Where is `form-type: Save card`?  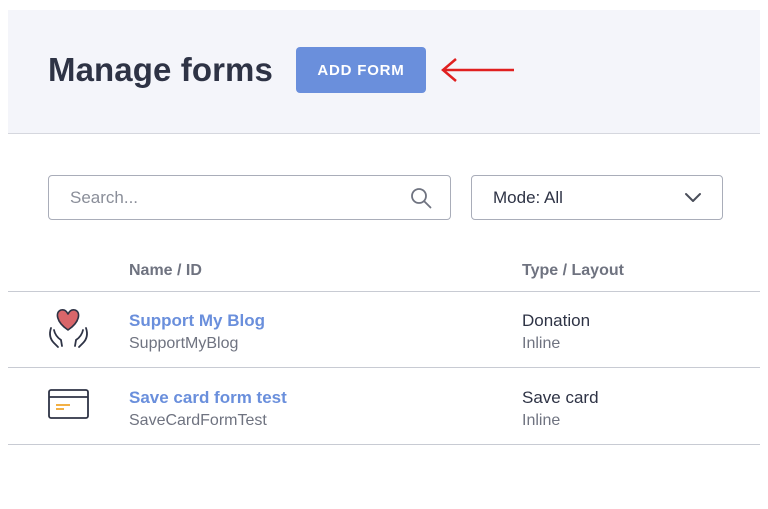 form-type: Save card is located at coordinates (560, 397).